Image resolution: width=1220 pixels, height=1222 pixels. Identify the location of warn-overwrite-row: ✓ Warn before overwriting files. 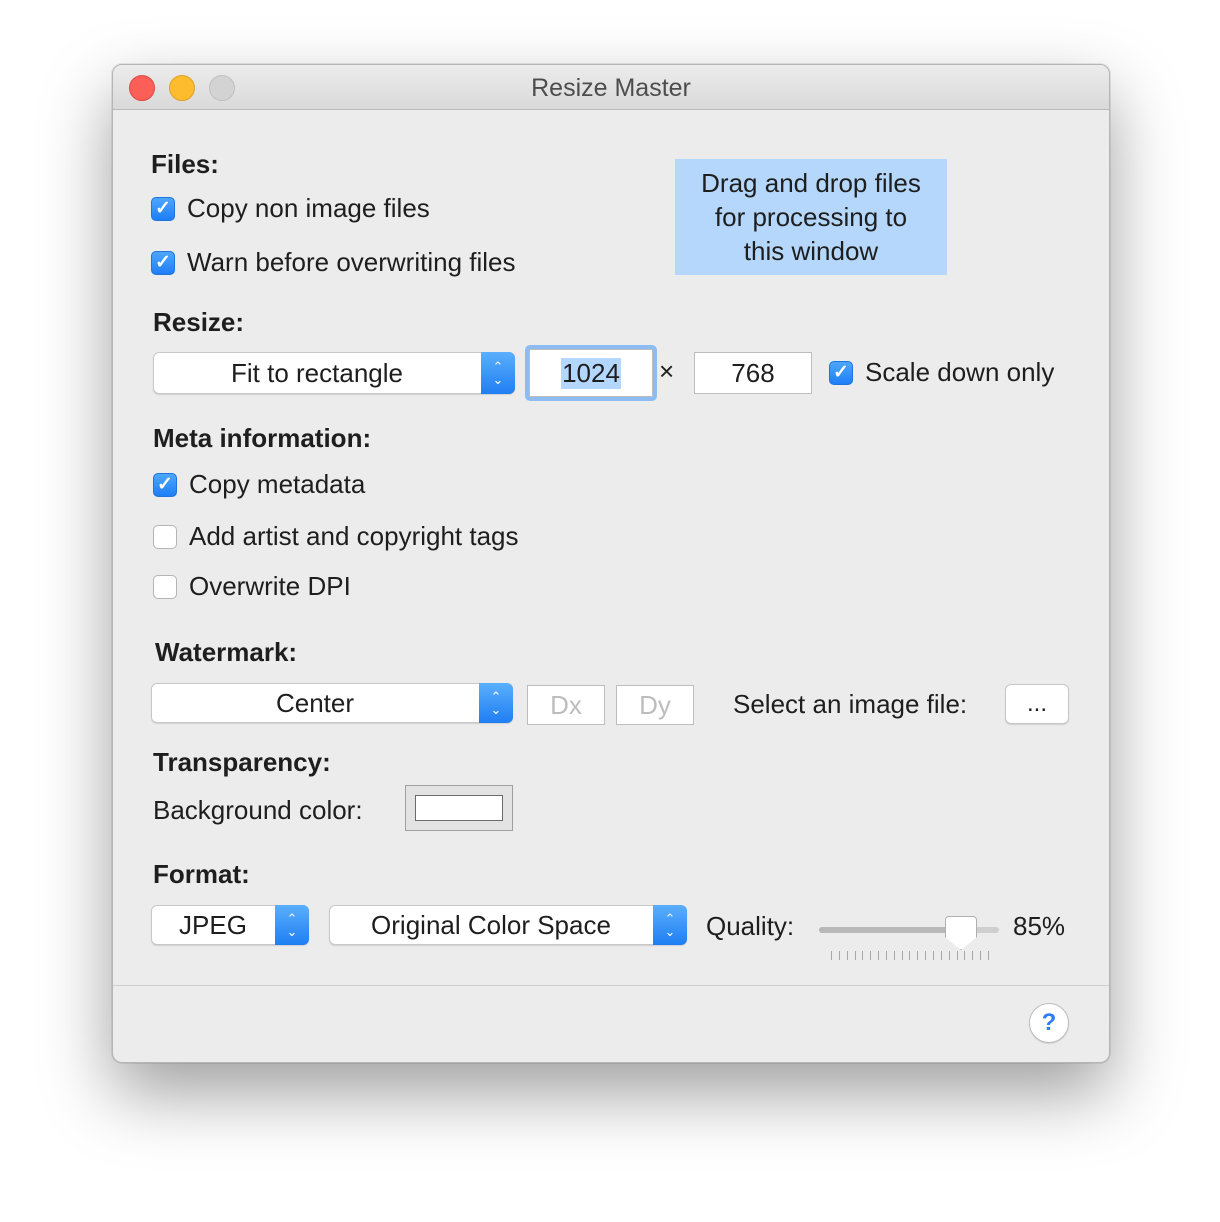
(333, 262).